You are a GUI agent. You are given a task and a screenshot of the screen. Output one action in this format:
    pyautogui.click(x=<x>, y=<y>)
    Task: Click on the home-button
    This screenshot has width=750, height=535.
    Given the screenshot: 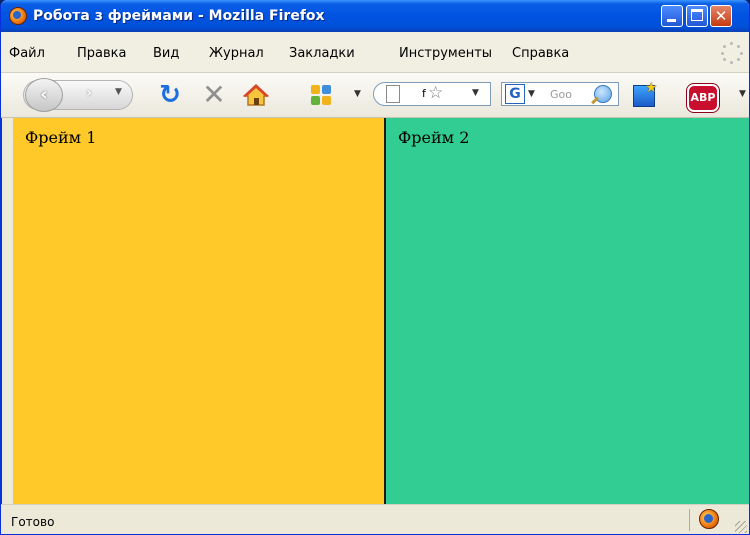 What is the action you would take?
    pyautogui.click(x=256, y=95)
    